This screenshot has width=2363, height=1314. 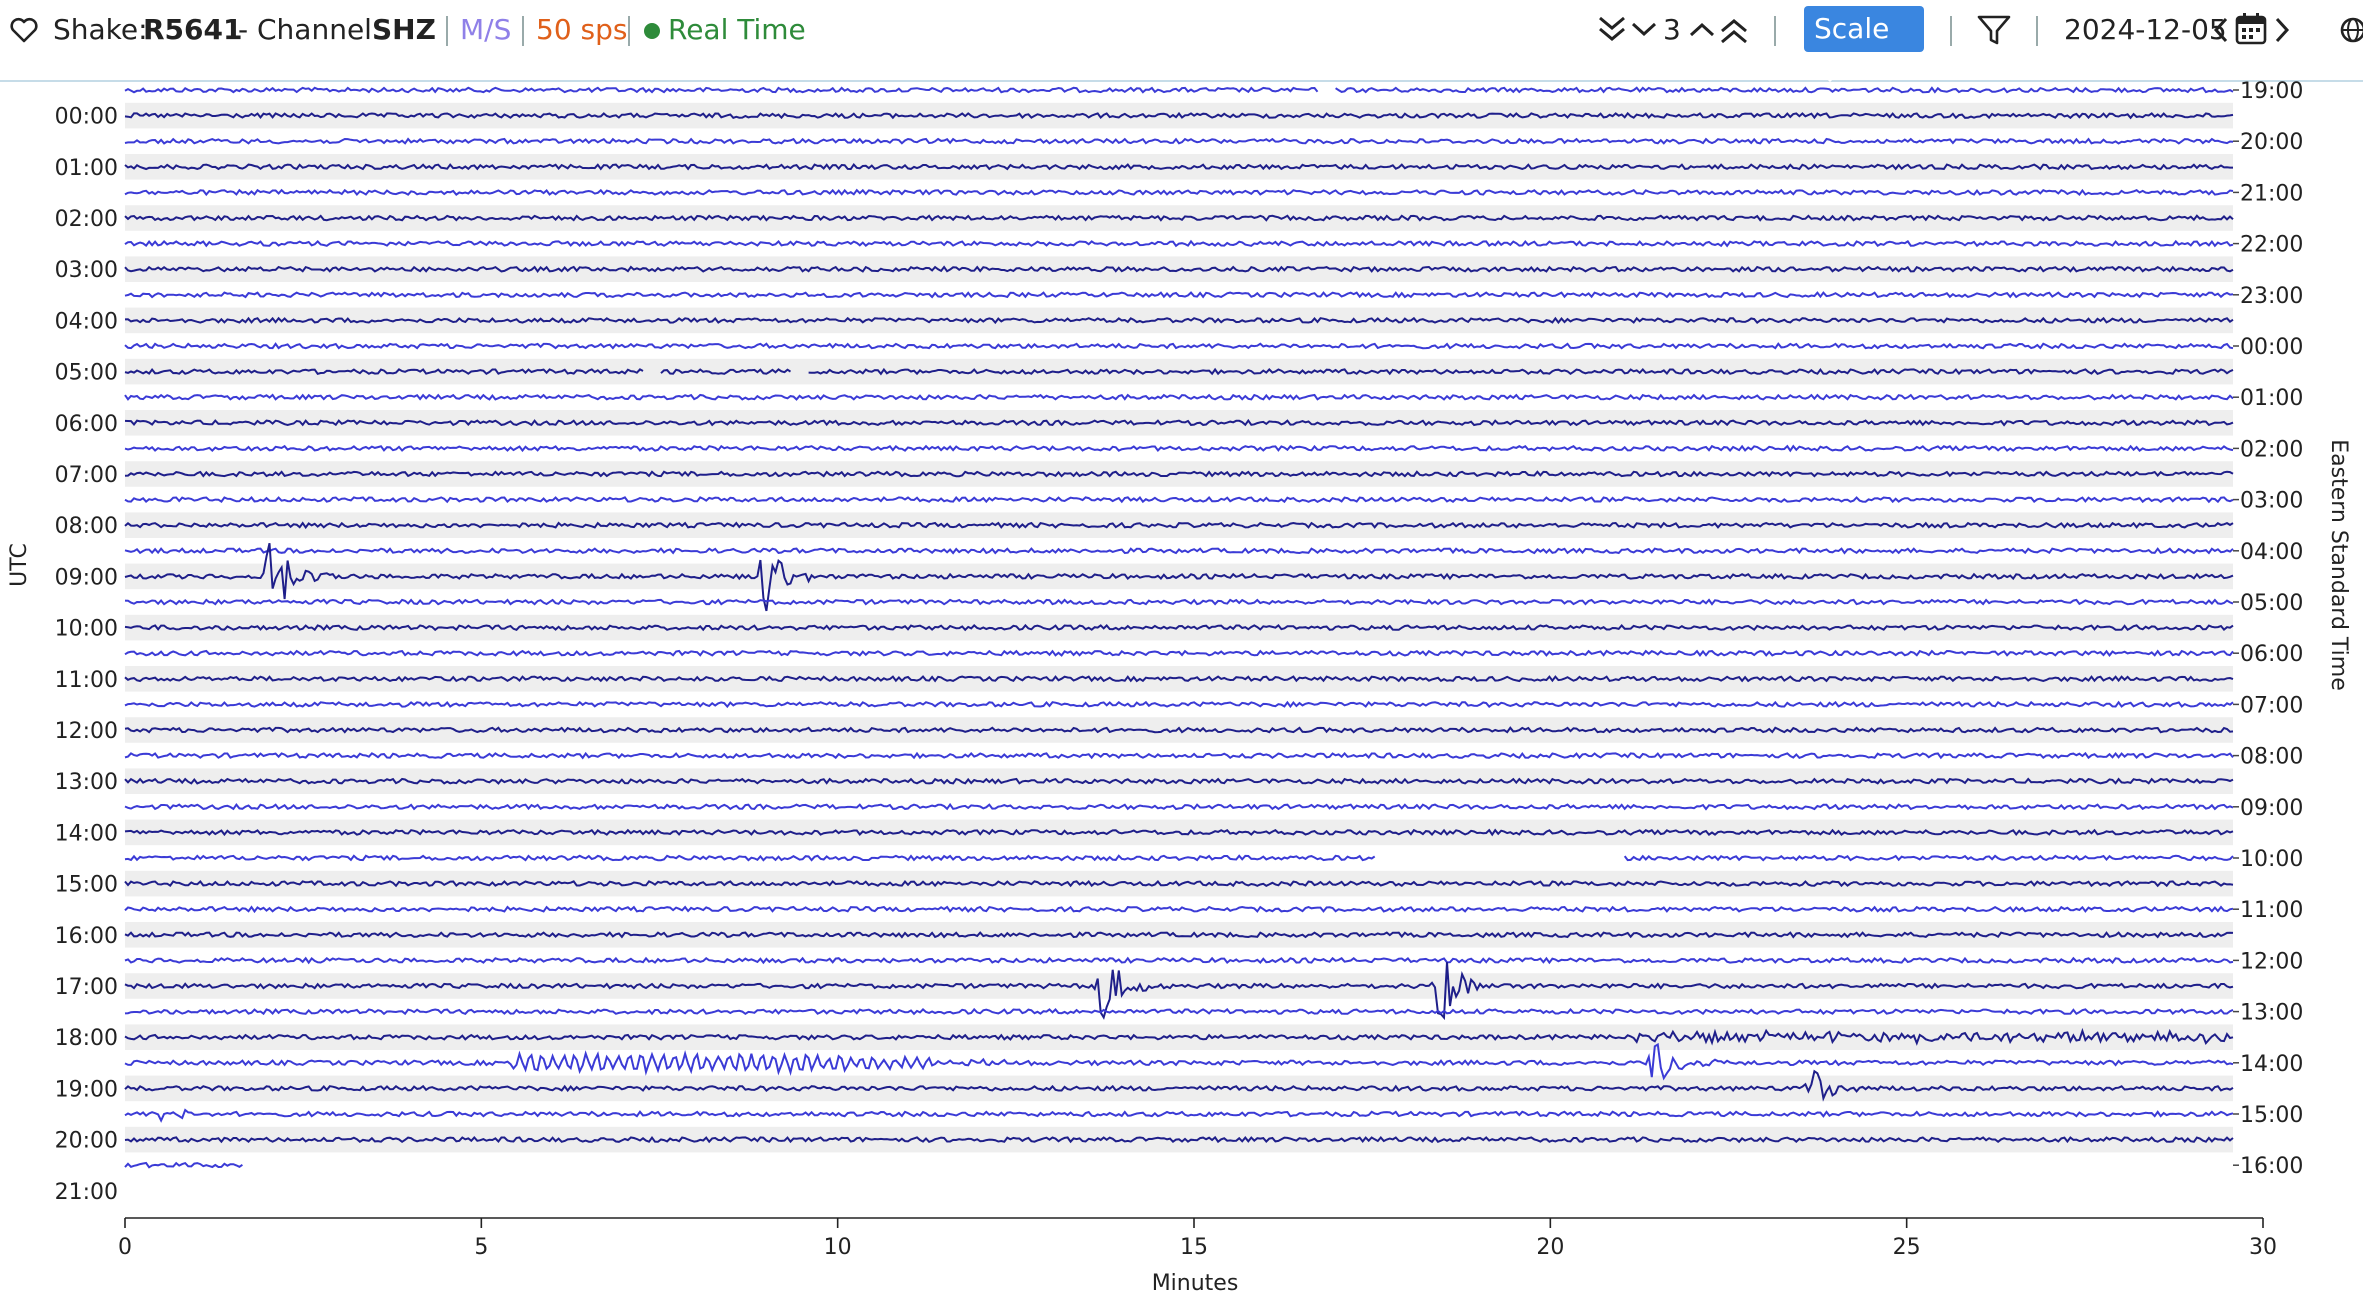 I want to click on channel-label: - Channel:, so click(x=310, y=29).